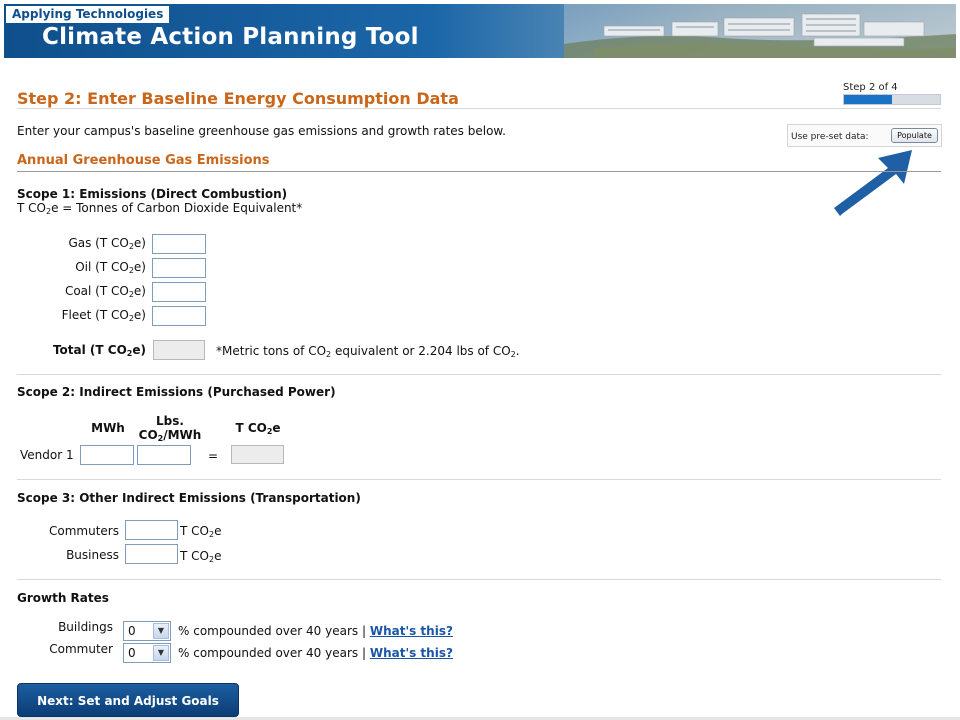 Image resolution: width=960 pixels, height=720 pixels. Describe the element at coordinates (107, 455) in the screenshot. I see `vendor-mwh-input` at that location.